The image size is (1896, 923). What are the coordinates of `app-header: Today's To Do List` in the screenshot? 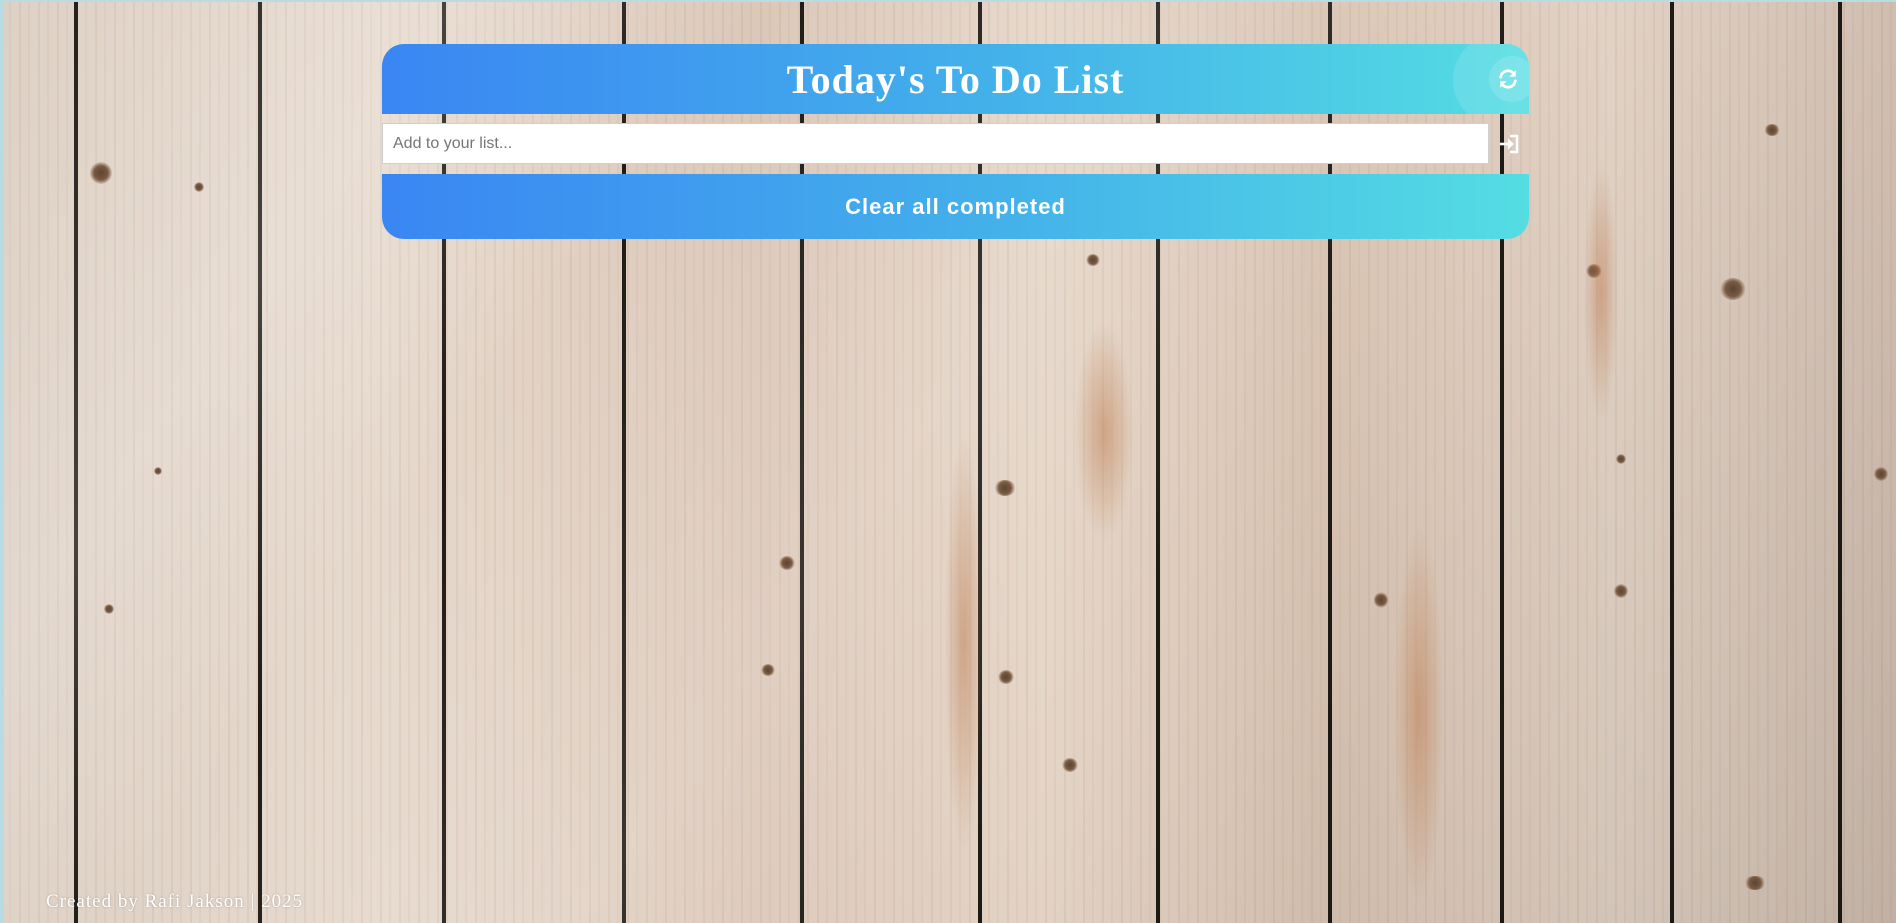 It's located at (955, 79).